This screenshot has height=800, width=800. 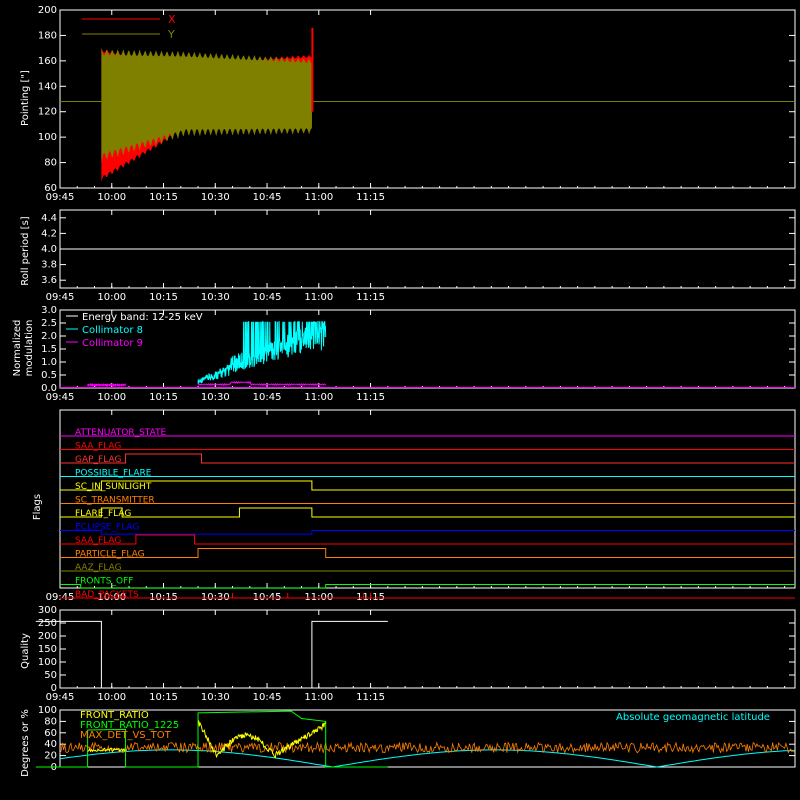 I want to click on pointing-ylabel: Pointing ["], so click(x=25, y=98).